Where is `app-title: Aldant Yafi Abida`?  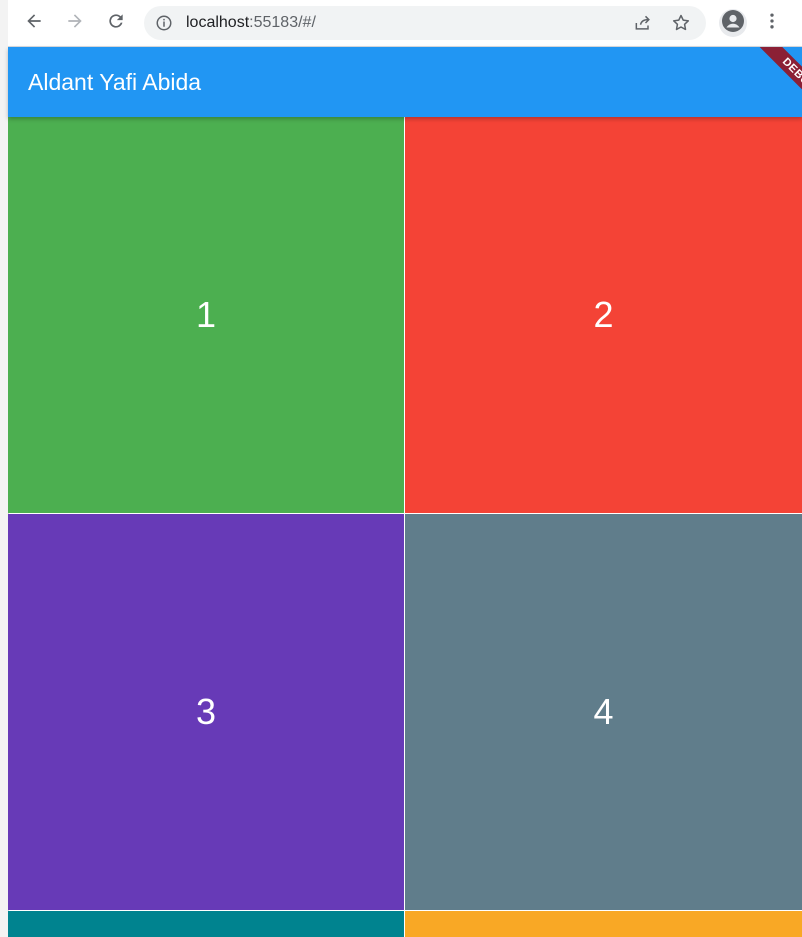 app-title: Aldant Yafi Abida is located at coordinates (115, 82).